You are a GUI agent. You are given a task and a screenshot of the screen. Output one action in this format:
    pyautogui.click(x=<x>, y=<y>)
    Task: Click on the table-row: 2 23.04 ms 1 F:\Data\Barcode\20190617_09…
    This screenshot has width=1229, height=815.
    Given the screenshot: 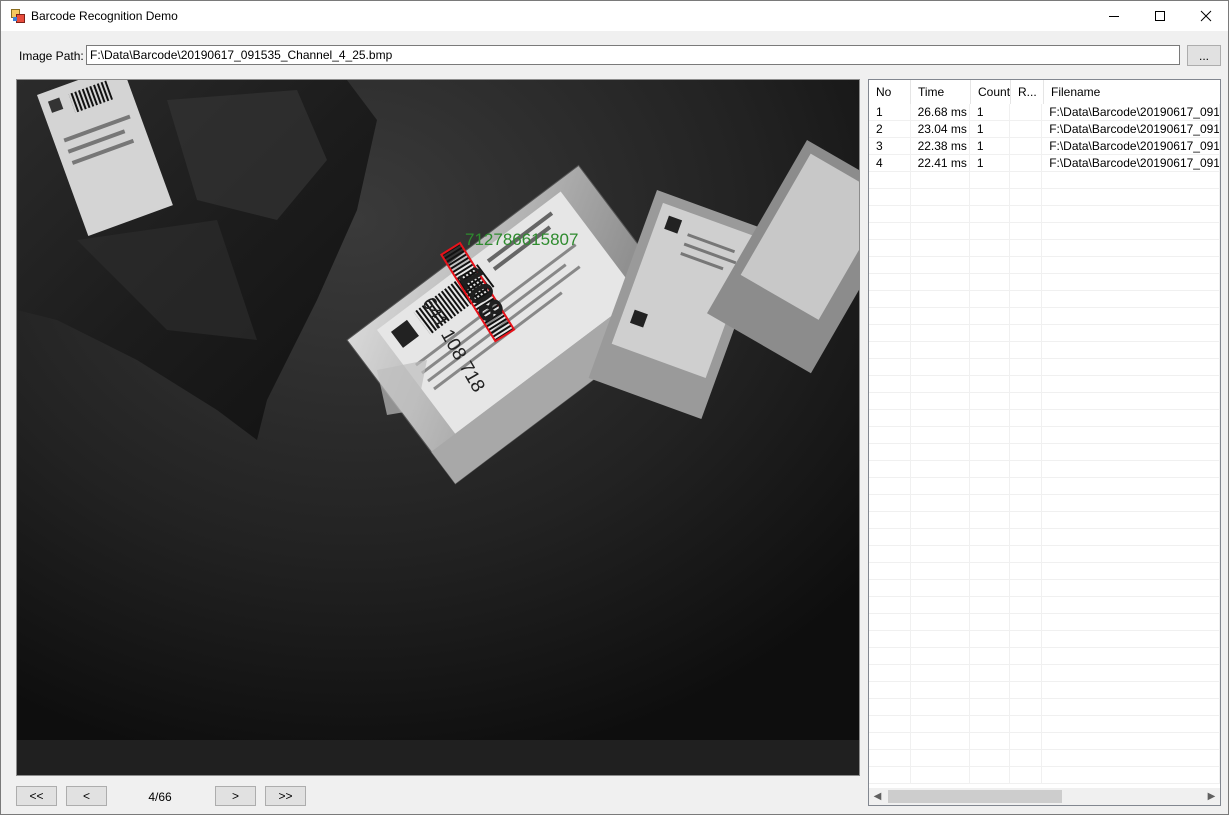 What is the action you would take?
    pyautogui.click(x=1044, y=129)
    